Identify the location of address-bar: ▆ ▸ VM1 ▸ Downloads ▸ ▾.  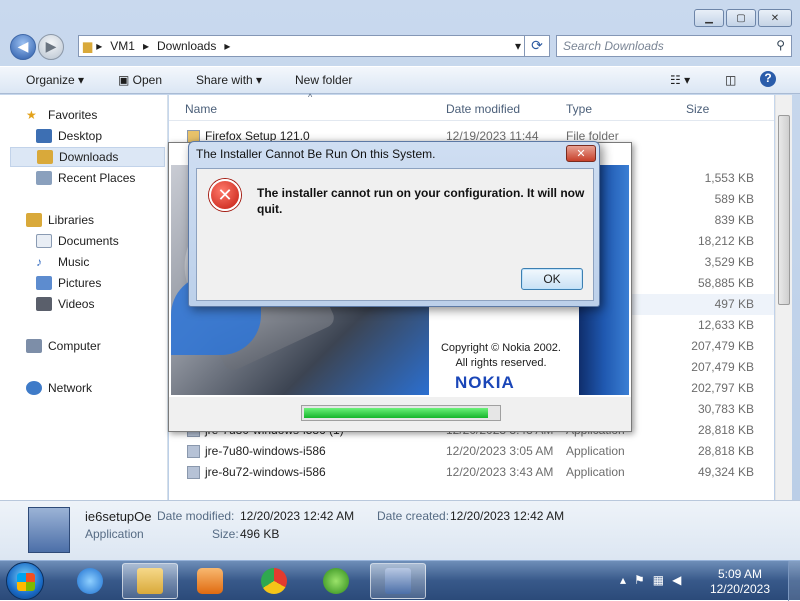
(303, 46).